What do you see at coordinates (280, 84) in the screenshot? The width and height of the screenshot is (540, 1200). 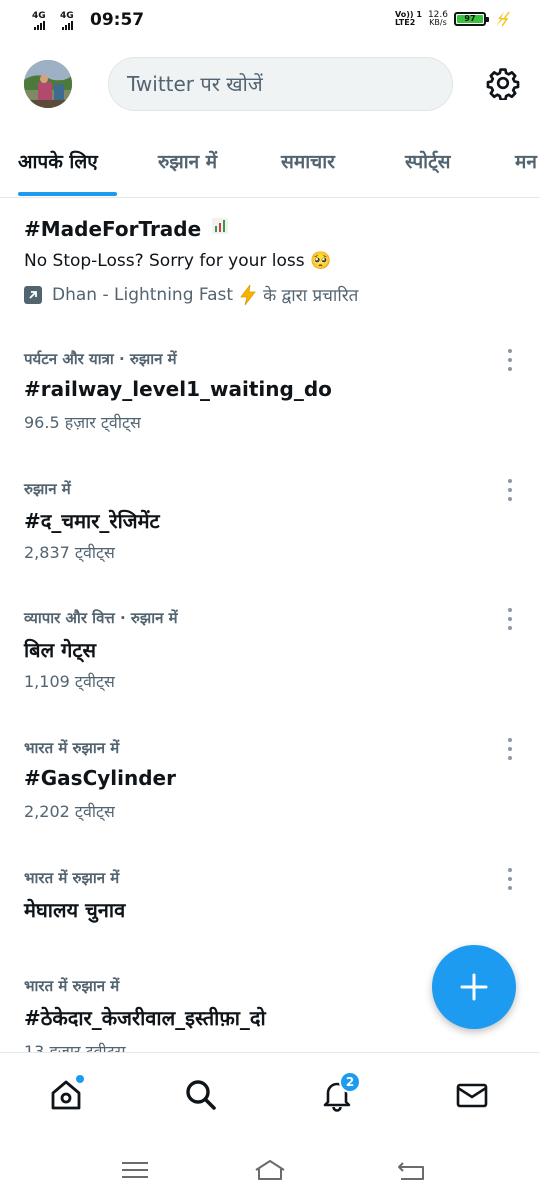 I see `search-input: Twitter पर खोजें` at bounding box center [280, 84].